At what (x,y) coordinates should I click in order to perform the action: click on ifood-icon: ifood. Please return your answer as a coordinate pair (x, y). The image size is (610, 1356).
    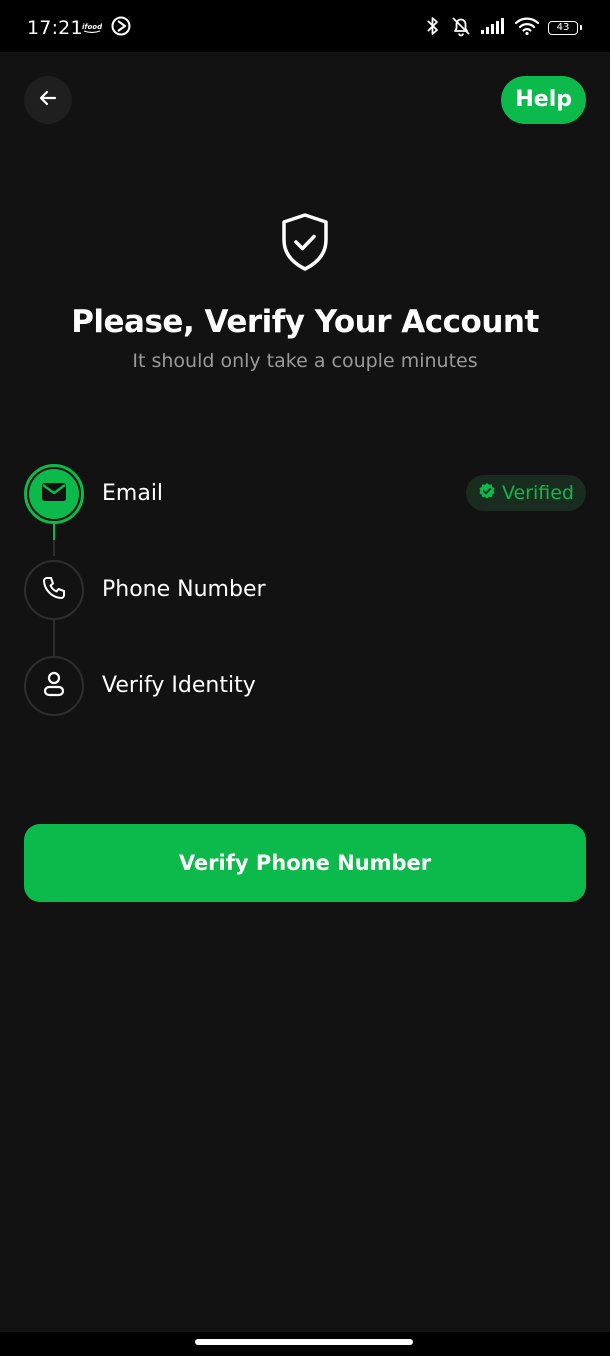
    Looking at the image, I should click on (92, 28).